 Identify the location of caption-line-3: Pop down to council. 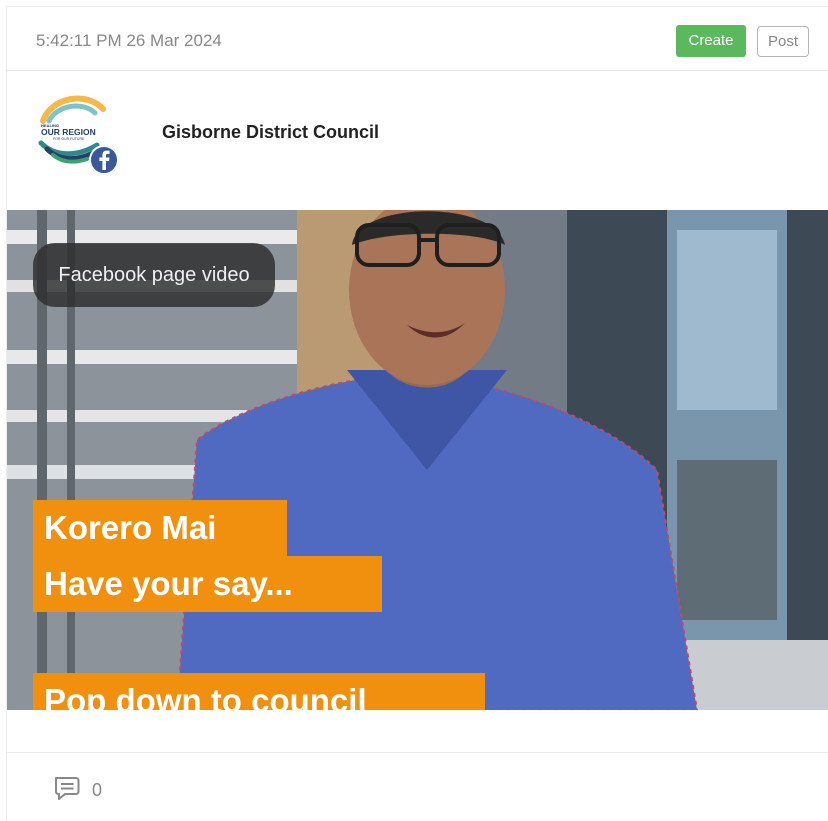
(259, 691).